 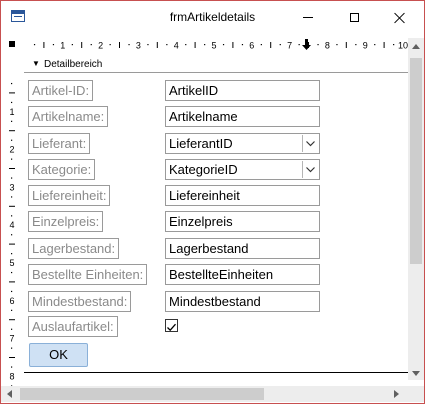 I want to click on horizontal-scrollbar, so click(x=204, y=394).